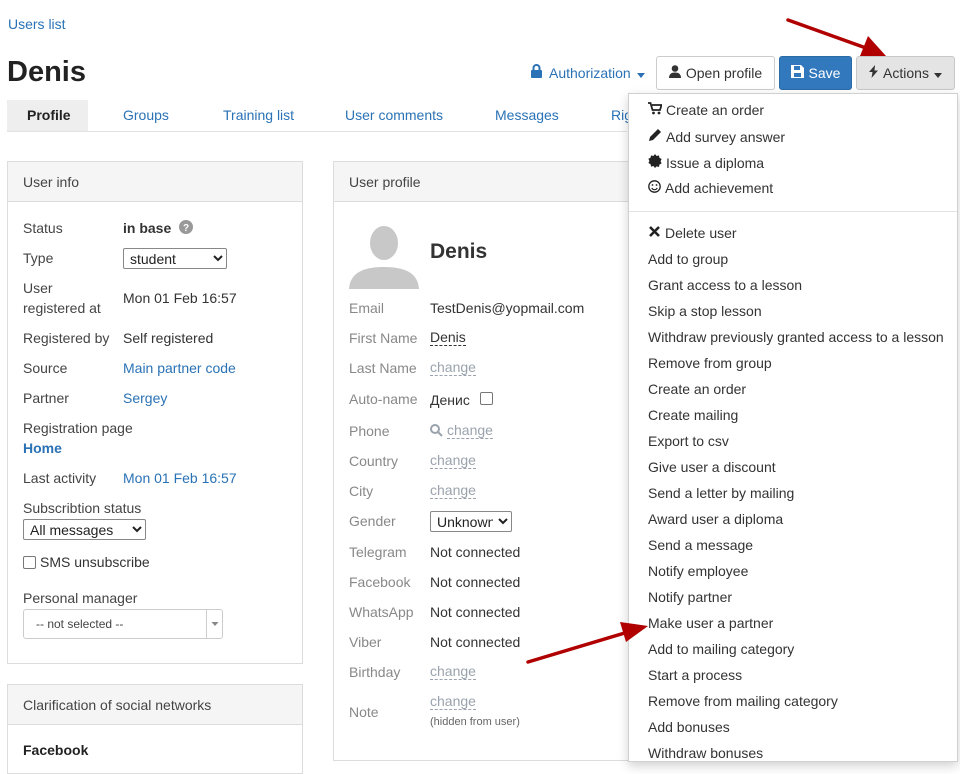 This screenshot has height=774, width=960. What do you see at coordinates (145, 398) in the screenshot?
I see `partner-link: Sergey` at bounding box center [145, 398].